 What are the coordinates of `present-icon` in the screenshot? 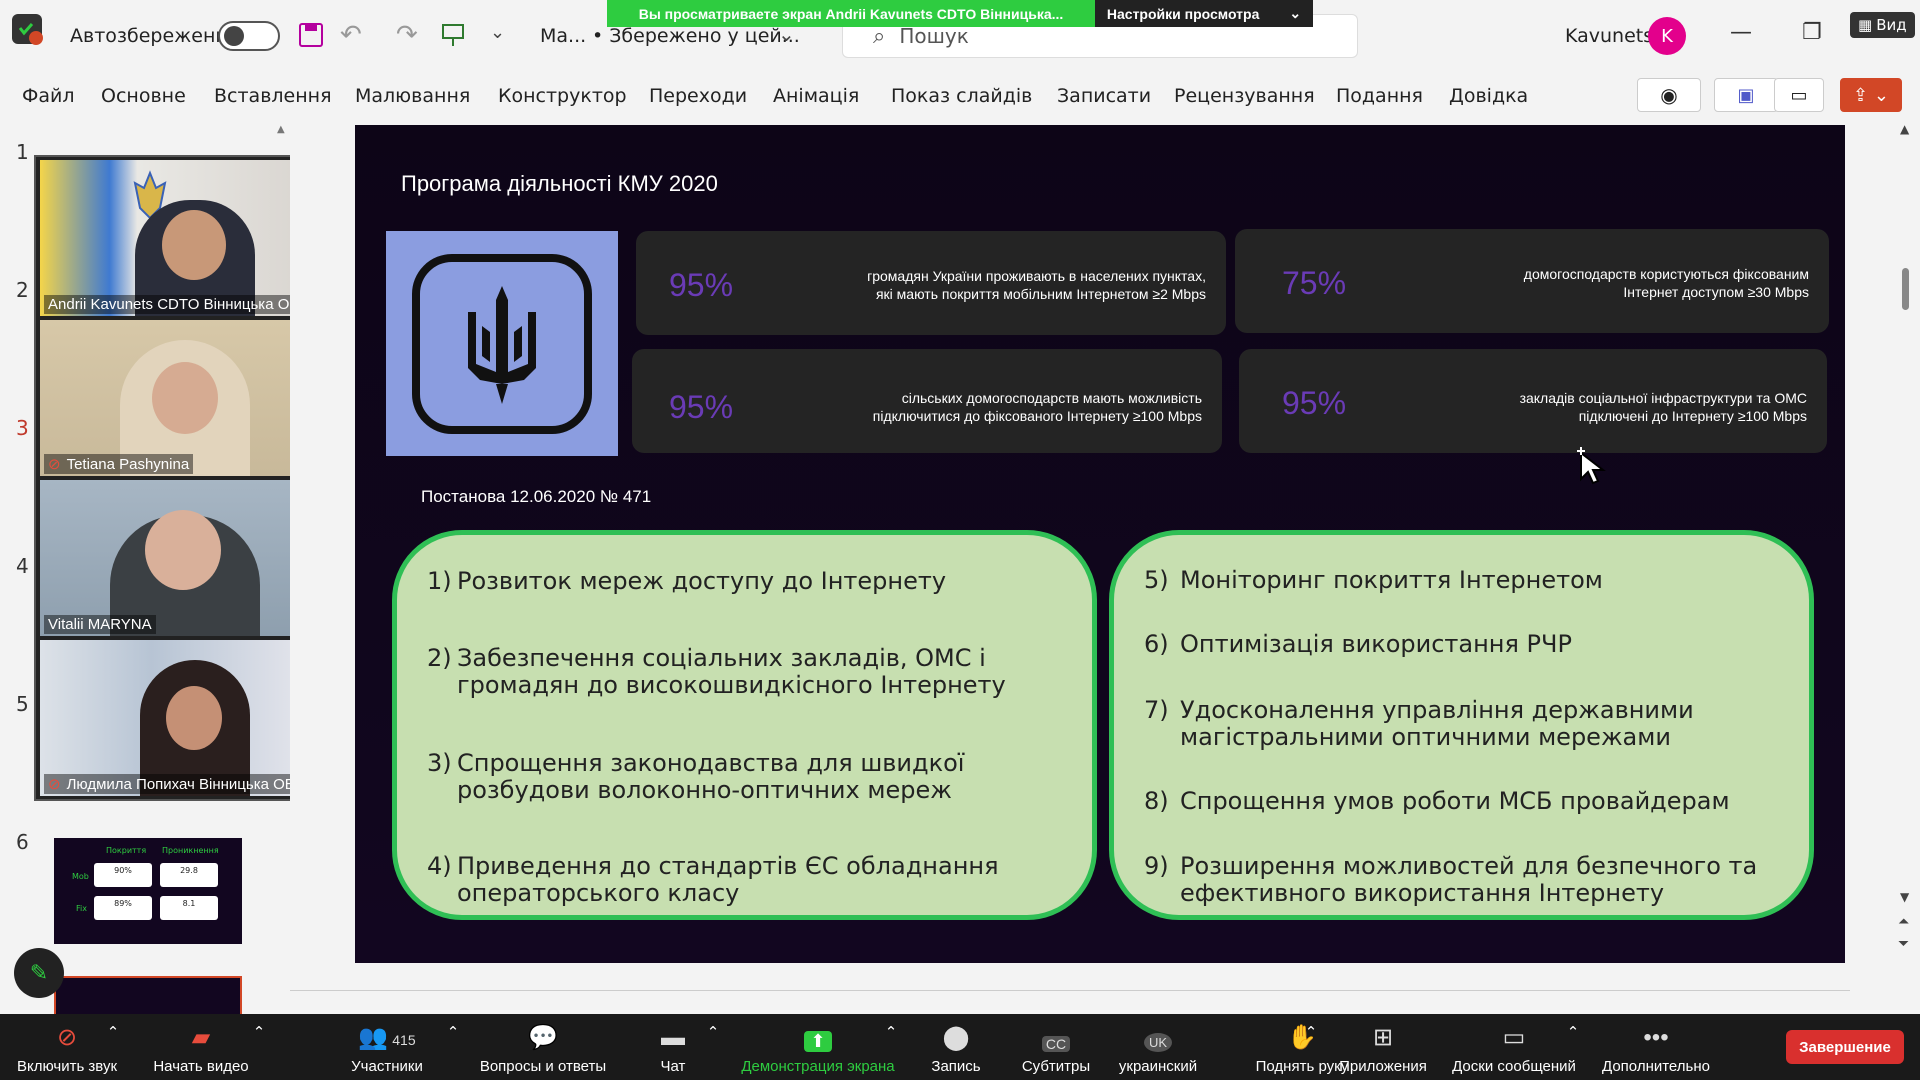 It's located at (453, 35).